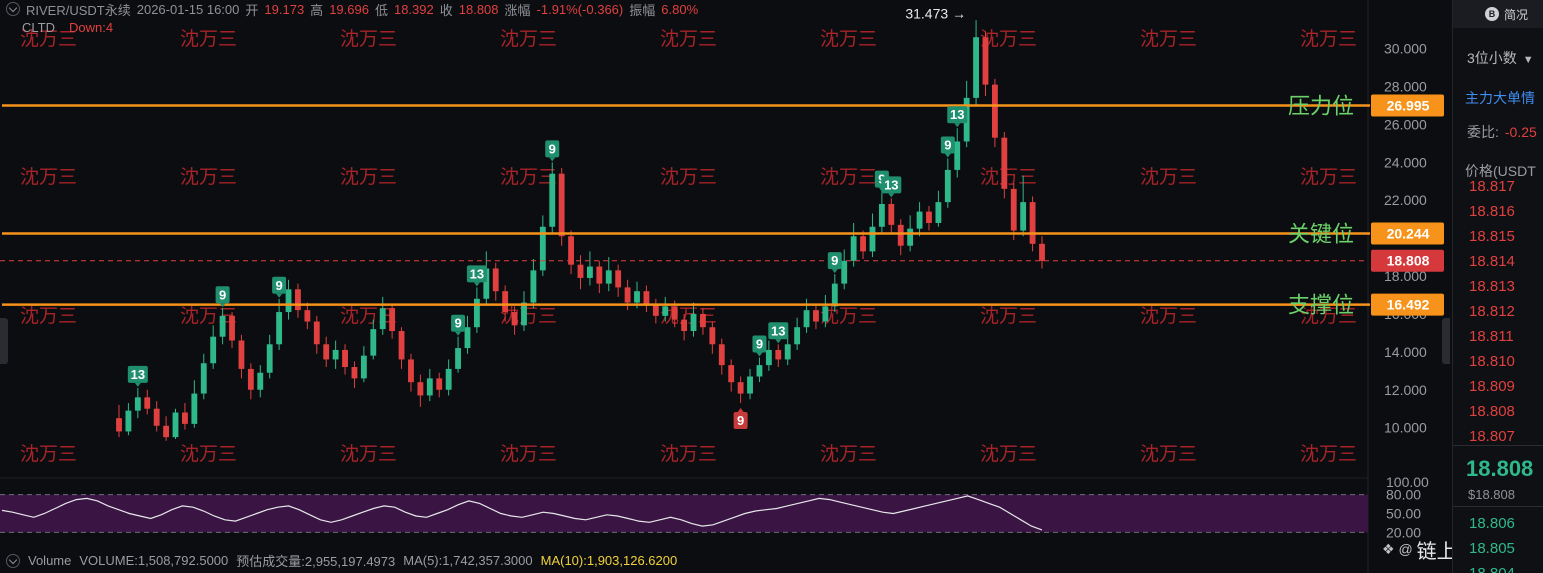 This screenshot has width=1543, height=573. I want to click on ask-price: 18.815, so click(1492, 236).